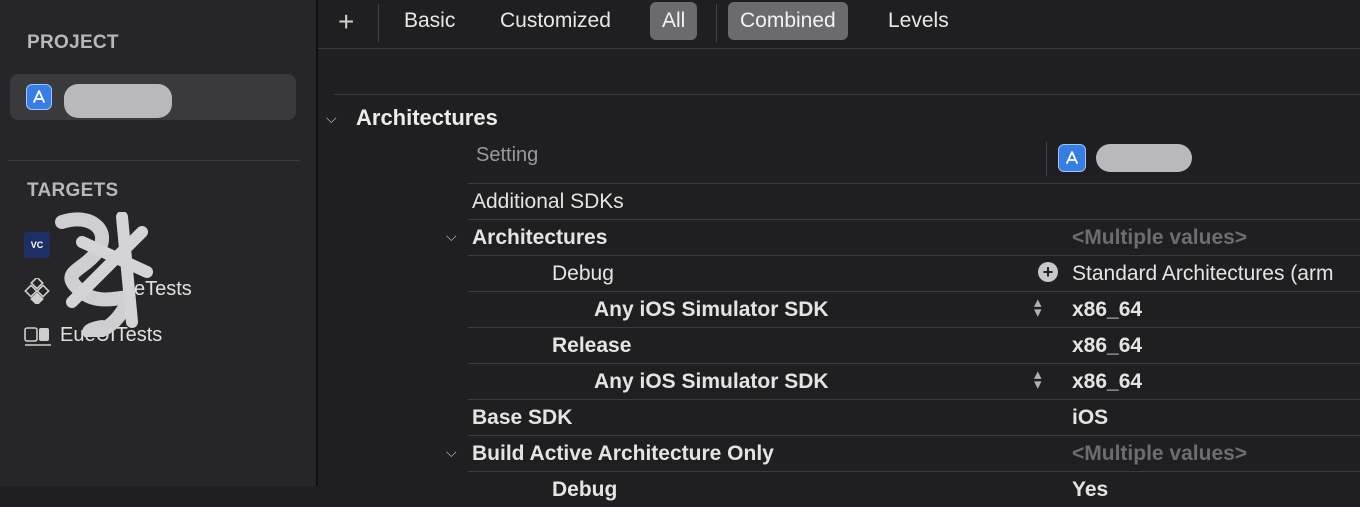 The width and height of the screenshot is (1360, 507). Describe the element at coordinates (1144, 158) in the screenshot. I see `redacted-target-name` at that location.